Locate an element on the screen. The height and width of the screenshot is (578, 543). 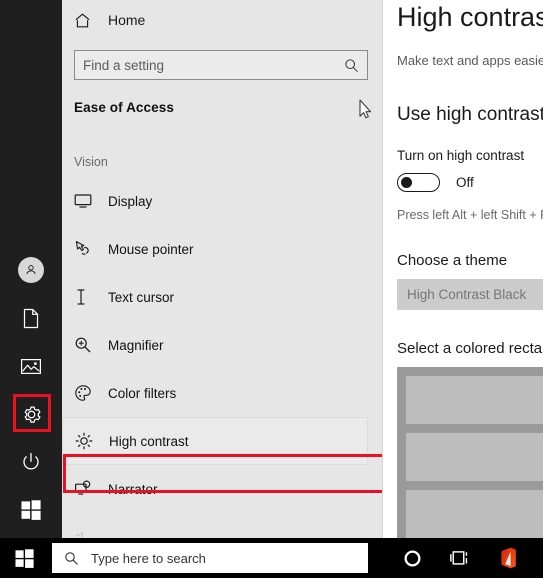
nav-section-title: Ease of Access is located at coordinates (124, 107).